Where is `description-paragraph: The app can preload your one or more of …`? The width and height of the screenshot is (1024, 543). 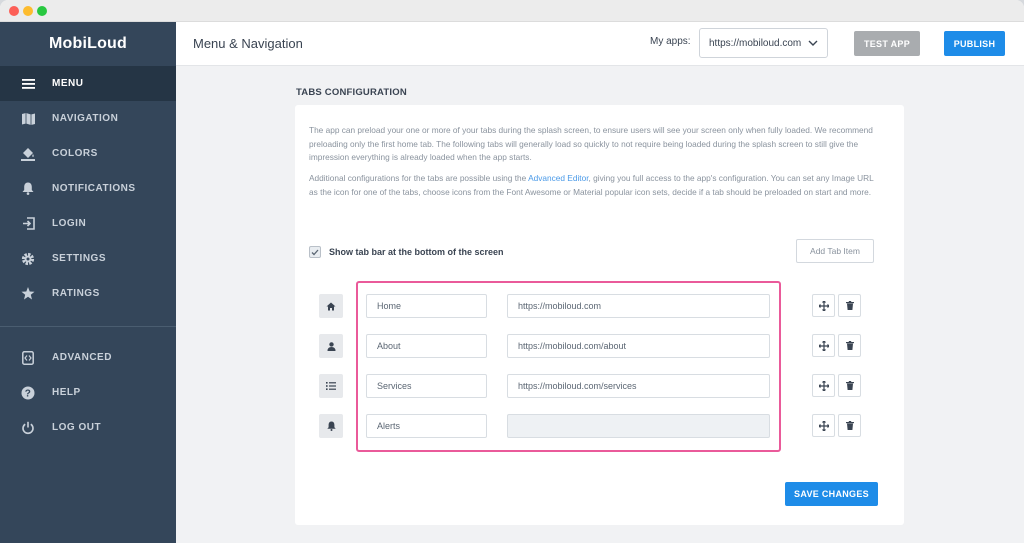 description-paragraph: The app can preload your one or more of … is located at coordinates (591, 143).